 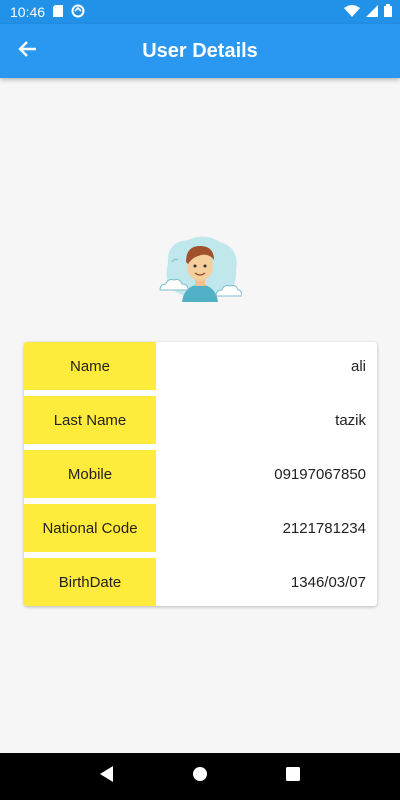 I want to click on recents-square-icon, so click(x=293, y=776).